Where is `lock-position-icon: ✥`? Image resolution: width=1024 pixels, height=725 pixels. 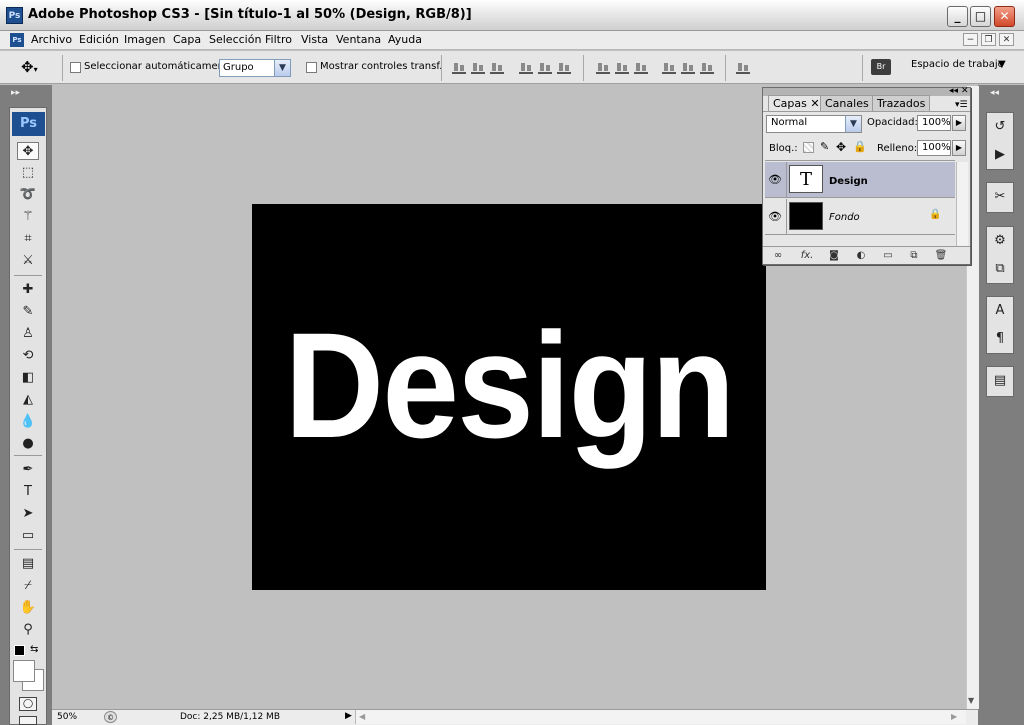 lock-position-icon: ✥ is located at coordinates (841, 147).